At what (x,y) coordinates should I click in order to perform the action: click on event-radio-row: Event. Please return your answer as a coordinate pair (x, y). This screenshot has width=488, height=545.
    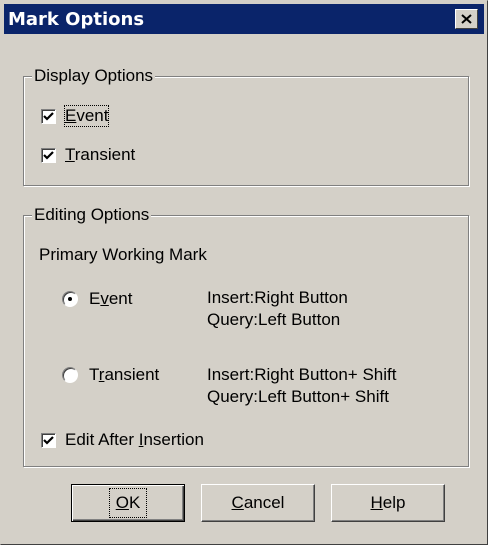
    Looking at the image, I should click on (97, 299).